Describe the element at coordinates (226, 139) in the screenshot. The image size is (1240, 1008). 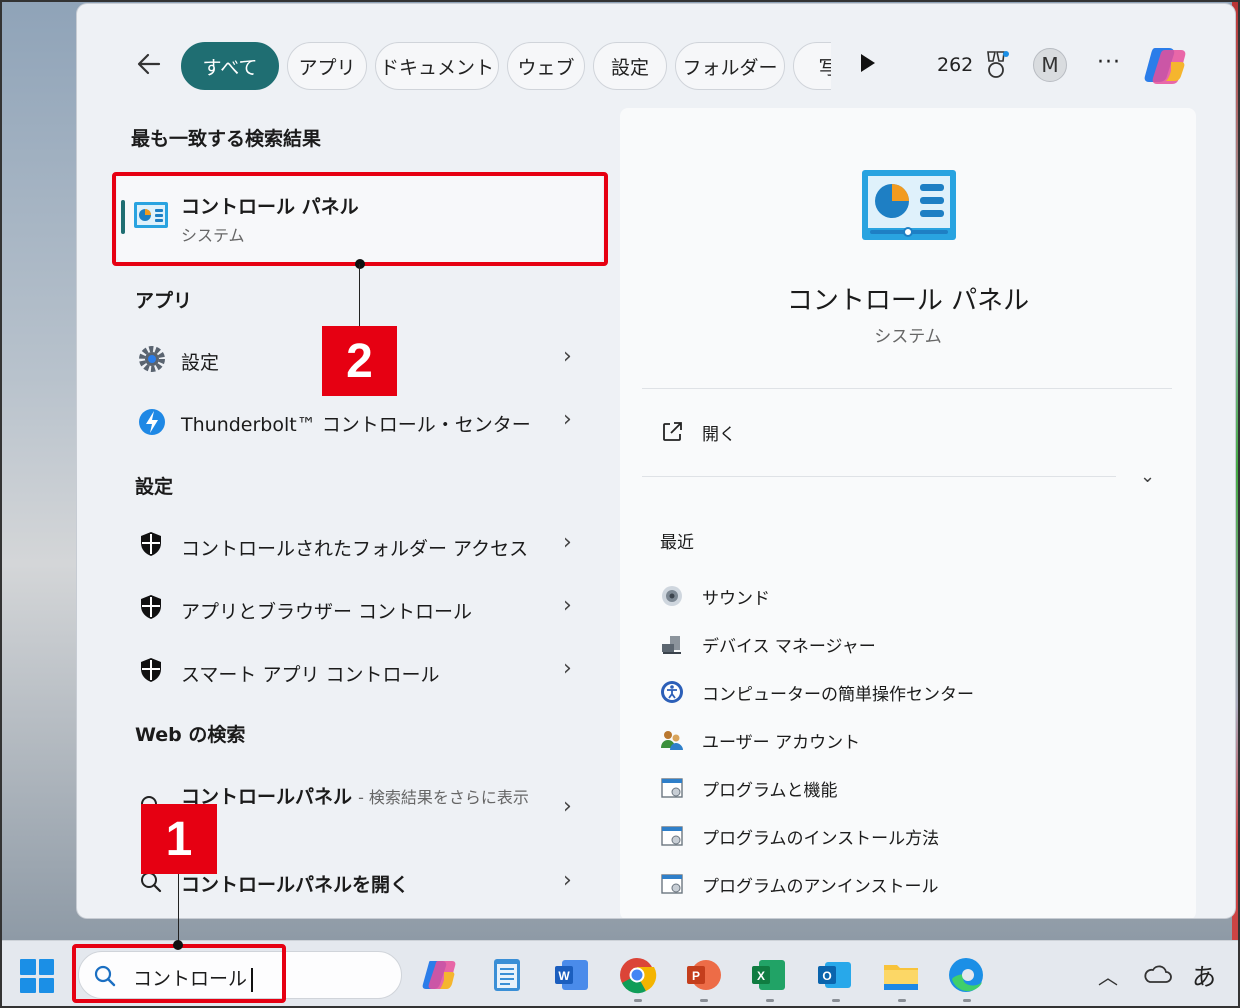
I see `best-match-heading: 最も一致する検索結果` at that location.